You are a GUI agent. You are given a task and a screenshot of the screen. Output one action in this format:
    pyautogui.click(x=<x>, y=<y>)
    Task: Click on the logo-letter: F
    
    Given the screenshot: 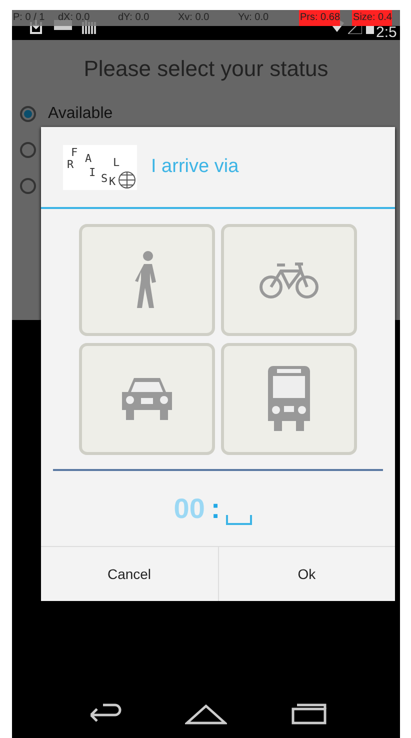 What is the action you would take?
    pyautogui.click(x=74, y=152)
    